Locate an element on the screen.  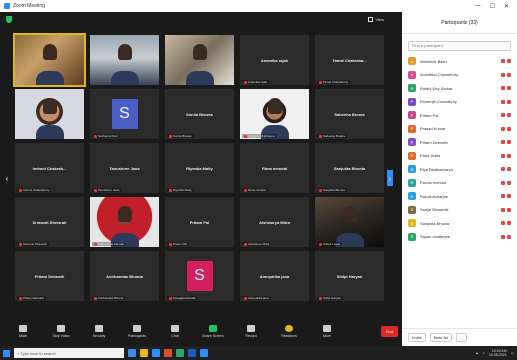
reactions-label: Reactions is located at coordinates (289, 336).